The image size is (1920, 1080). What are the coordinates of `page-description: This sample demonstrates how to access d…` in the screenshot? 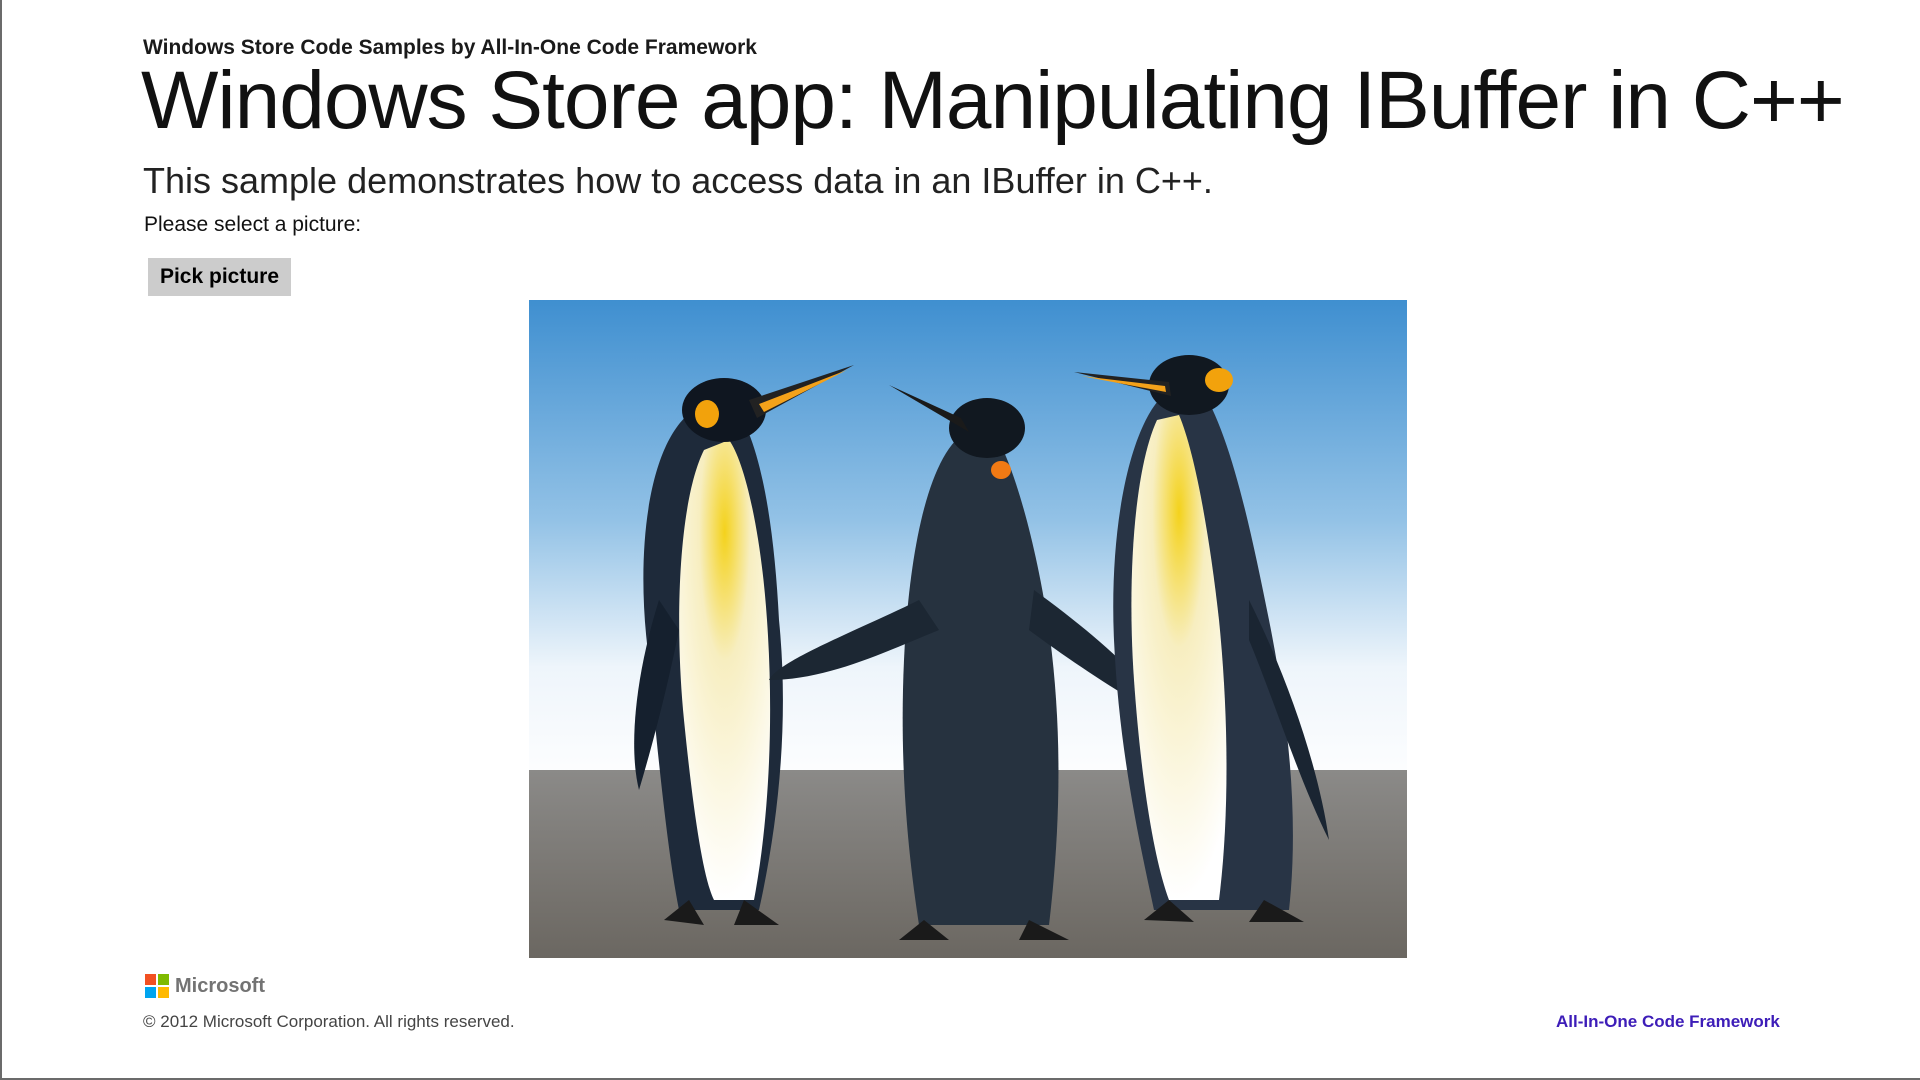 It's located at (678, 180).